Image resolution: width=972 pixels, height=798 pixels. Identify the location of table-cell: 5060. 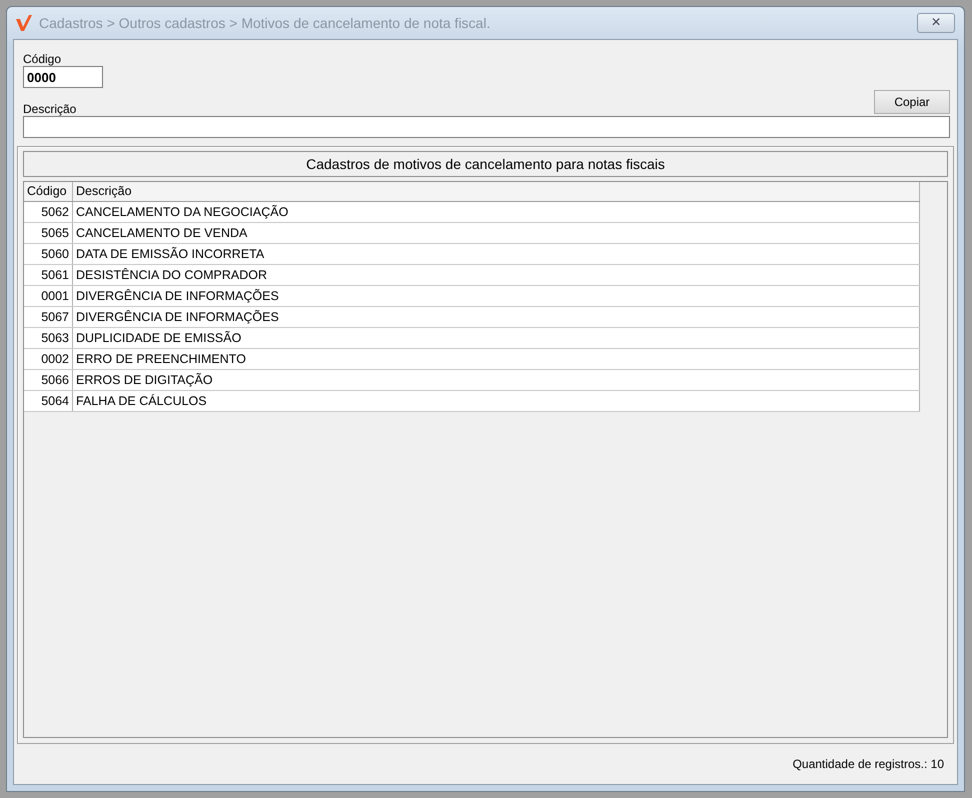
(48, 254).